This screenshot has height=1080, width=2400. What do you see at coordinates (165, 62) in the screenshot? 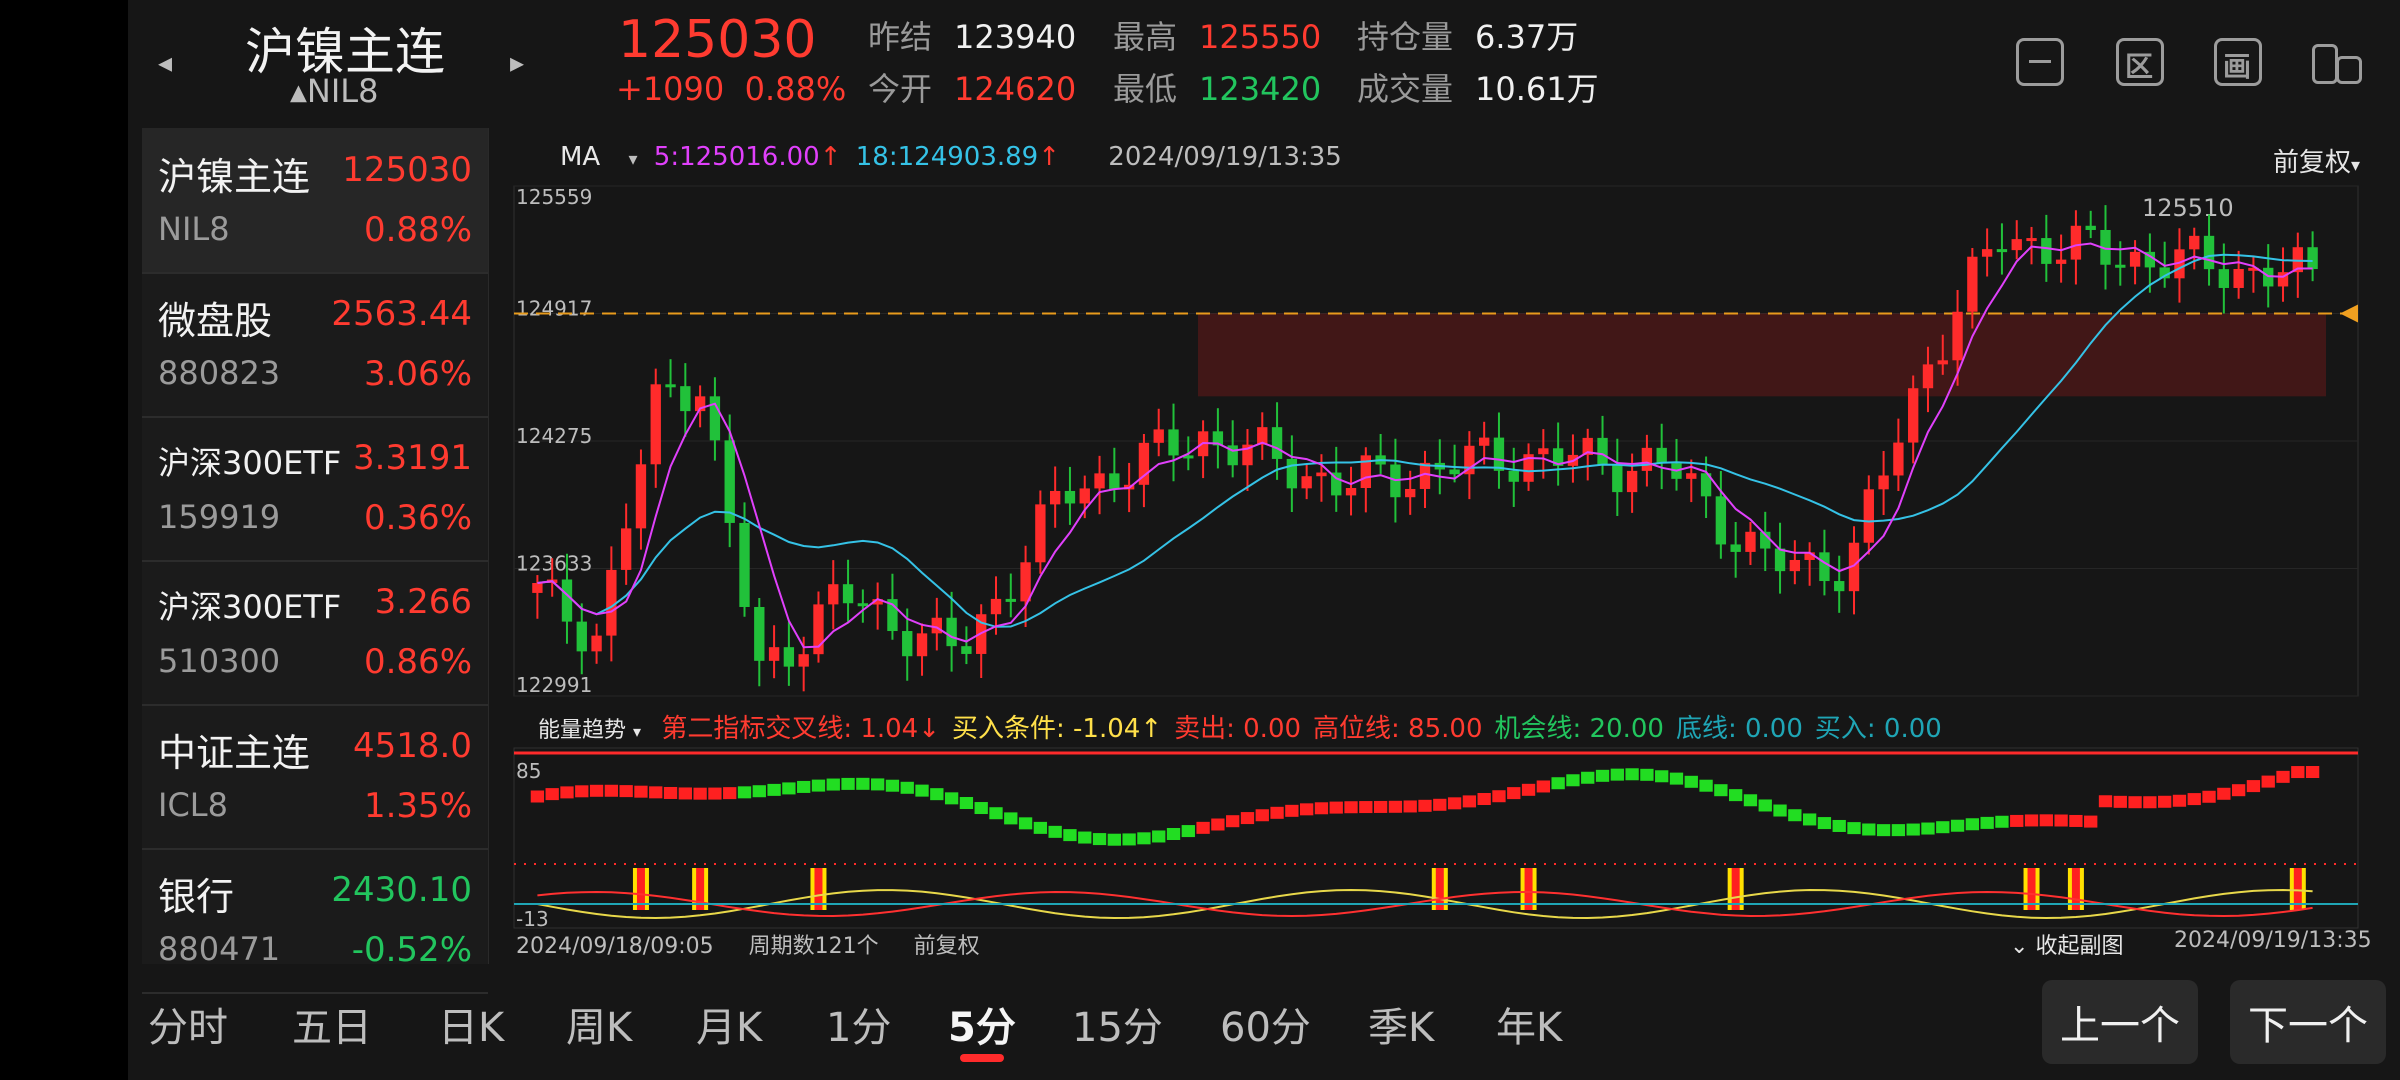
I see `prev-symbol-arrow-icon: ◂` at bounding box center [165, 62].